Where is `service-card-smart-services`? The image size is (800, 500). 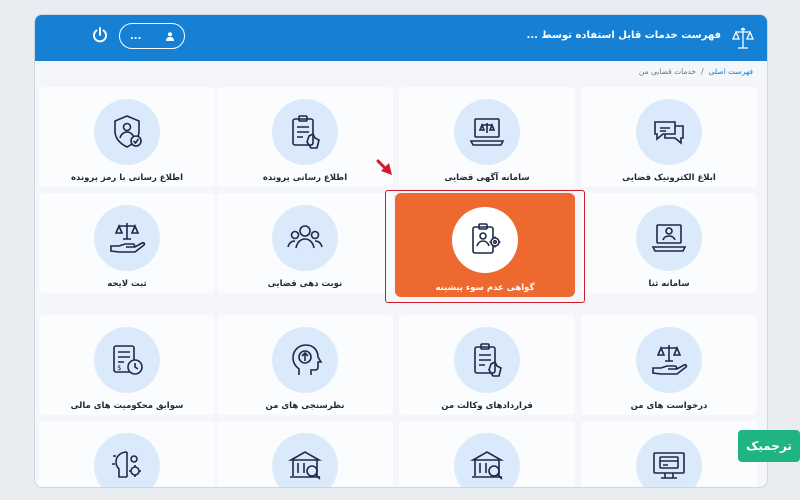
service-card-smart-services is located at coordinates (127, 454).